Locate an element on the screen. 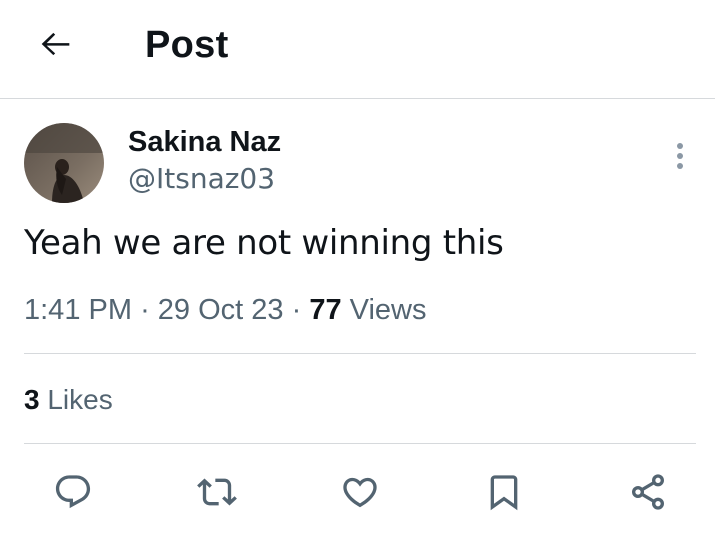  author-display-name: Sakina Naz is located at coordinates (204, 142).